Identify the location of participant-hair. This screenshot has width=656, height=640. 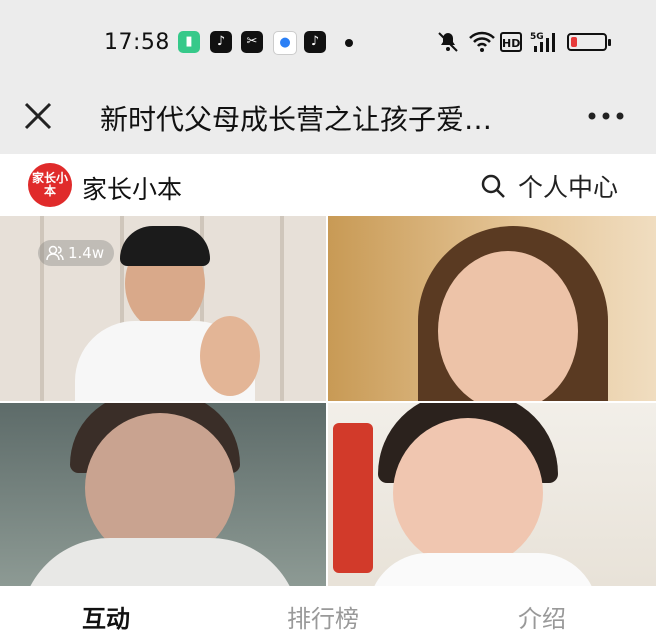
(165, 246).